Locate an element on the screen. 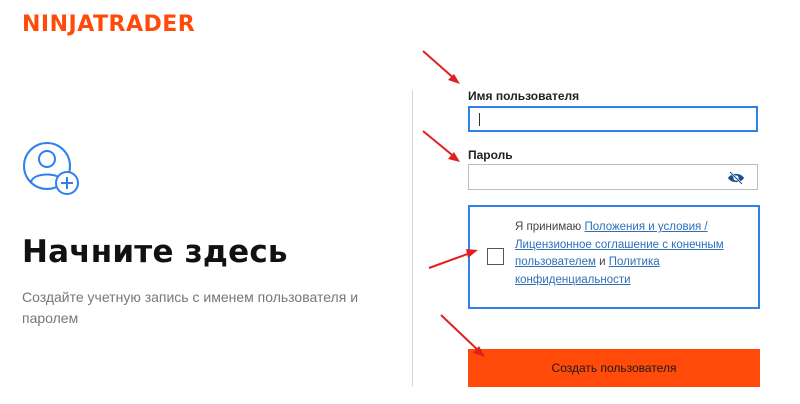 The height and width of the screenshot is (404, 800). page-title: Начните здесь is located at coordinates (155, 252).